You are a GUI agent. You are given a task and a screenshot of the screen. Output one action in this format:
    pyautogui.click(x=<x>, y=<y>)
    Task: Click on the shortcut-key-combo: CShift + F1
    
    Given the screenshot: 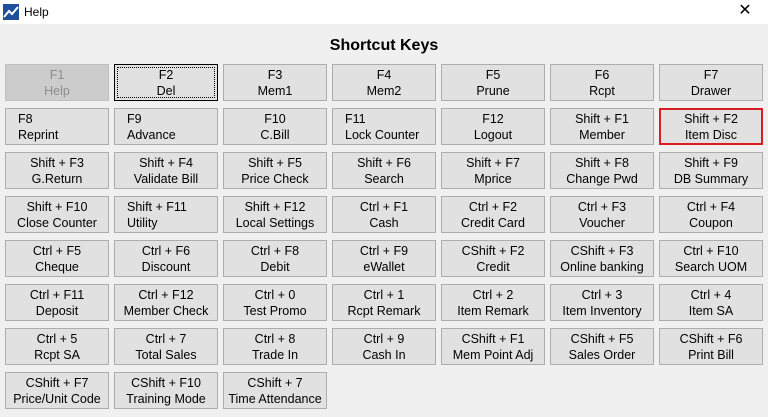 What is the action you would take?
    pyautogui.click(x=493, y=339)
    